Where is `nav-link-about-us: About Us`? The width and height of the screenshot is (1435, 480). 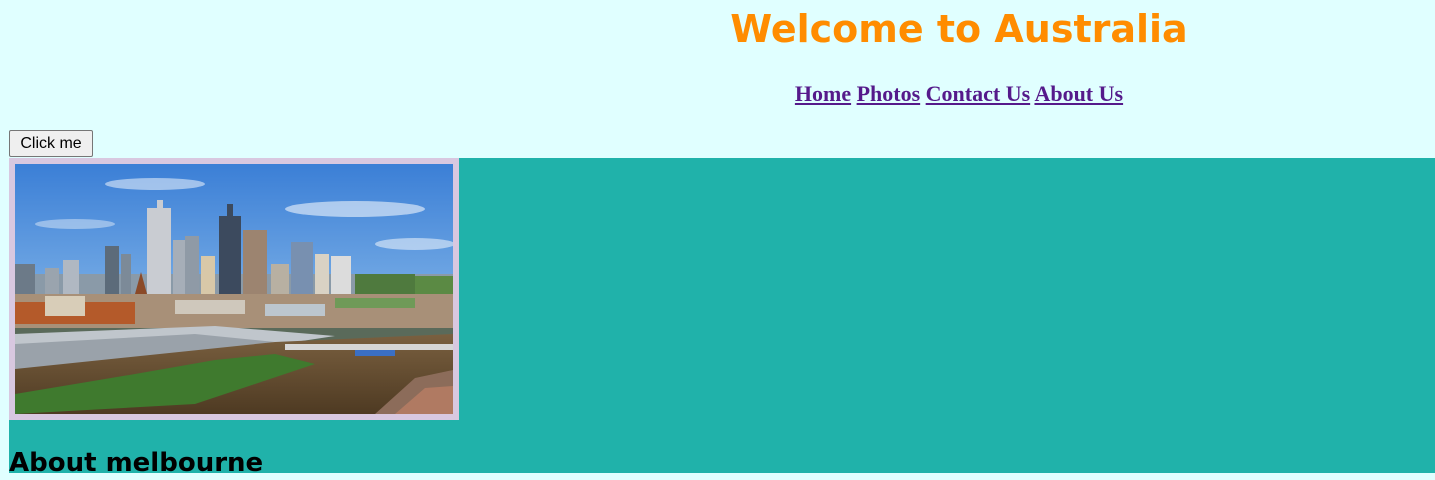
nav-link-about-us: About Us is located at coordinates (1078, 93).